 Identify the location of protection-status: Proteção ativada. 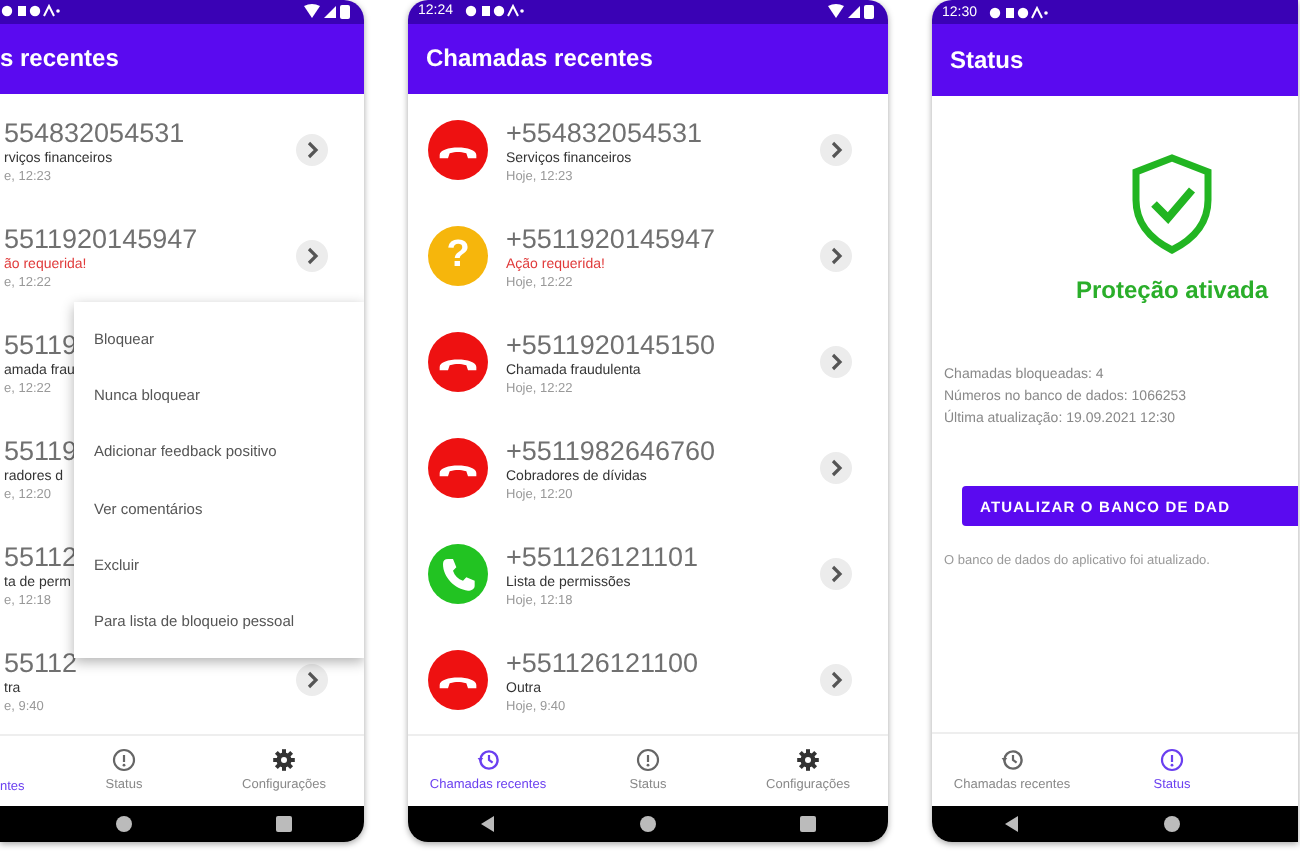
(1172, 290).